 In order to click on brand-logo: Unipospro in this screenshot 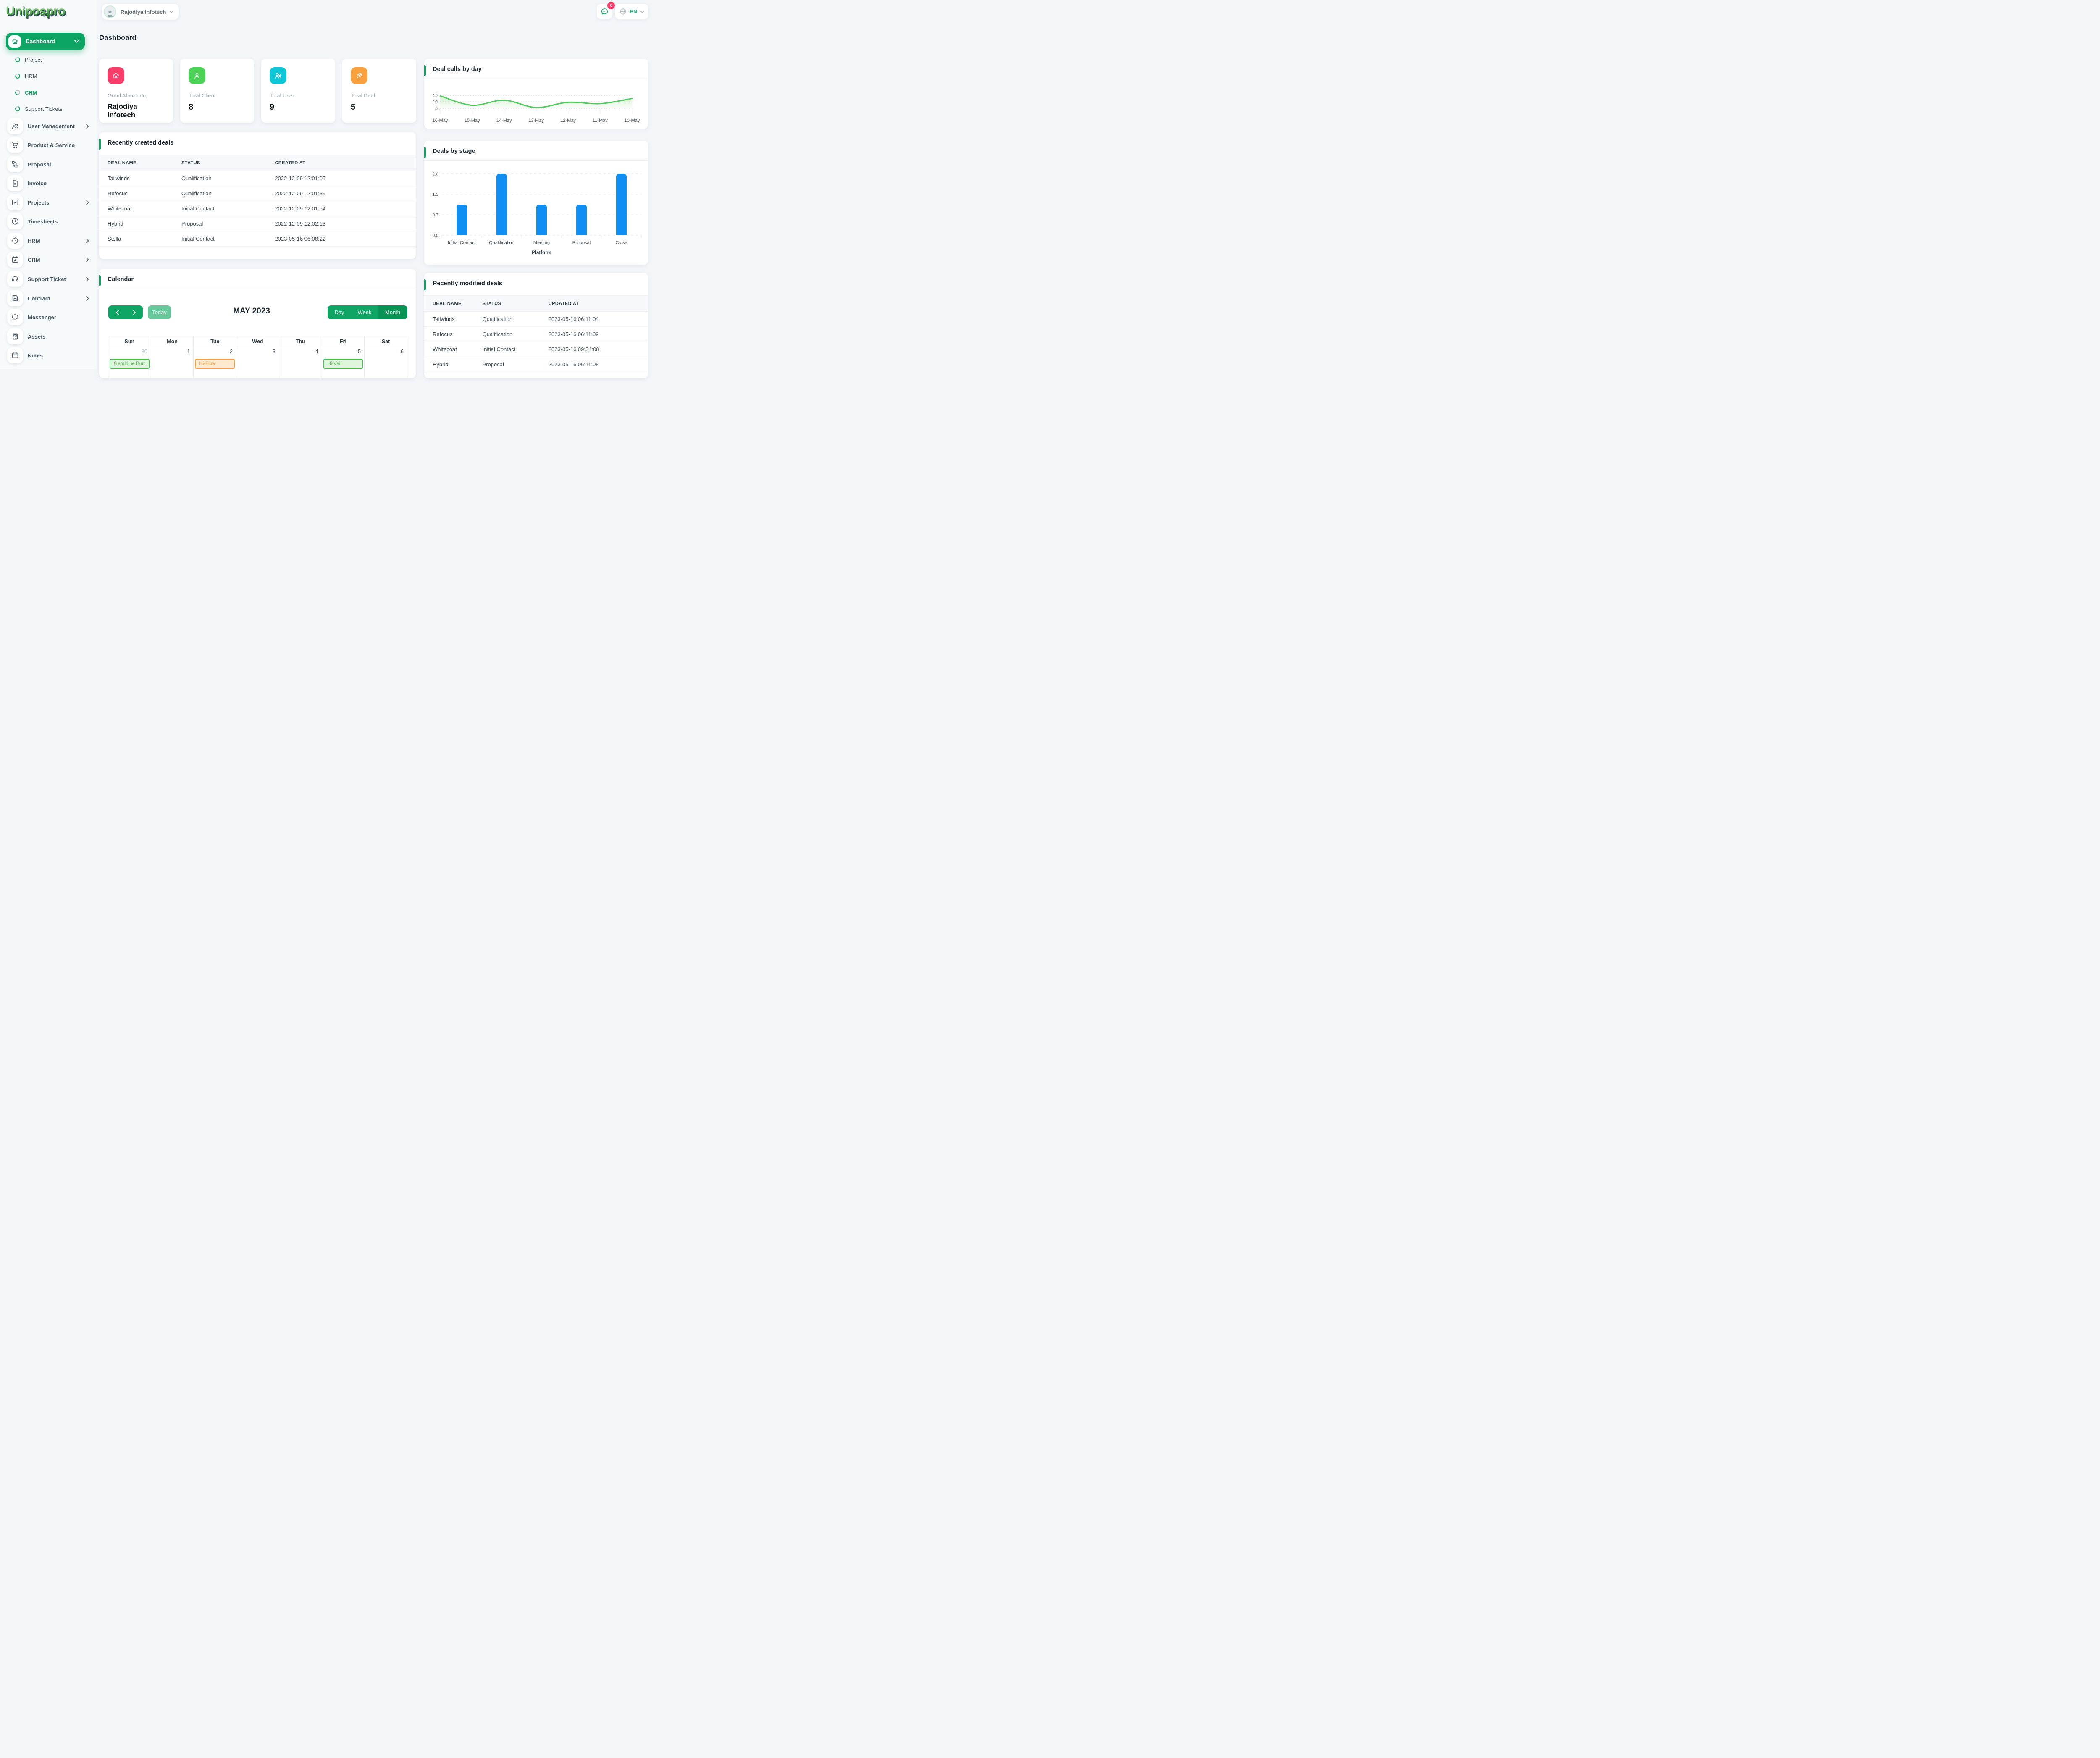, I will do `click(36, 11)`.